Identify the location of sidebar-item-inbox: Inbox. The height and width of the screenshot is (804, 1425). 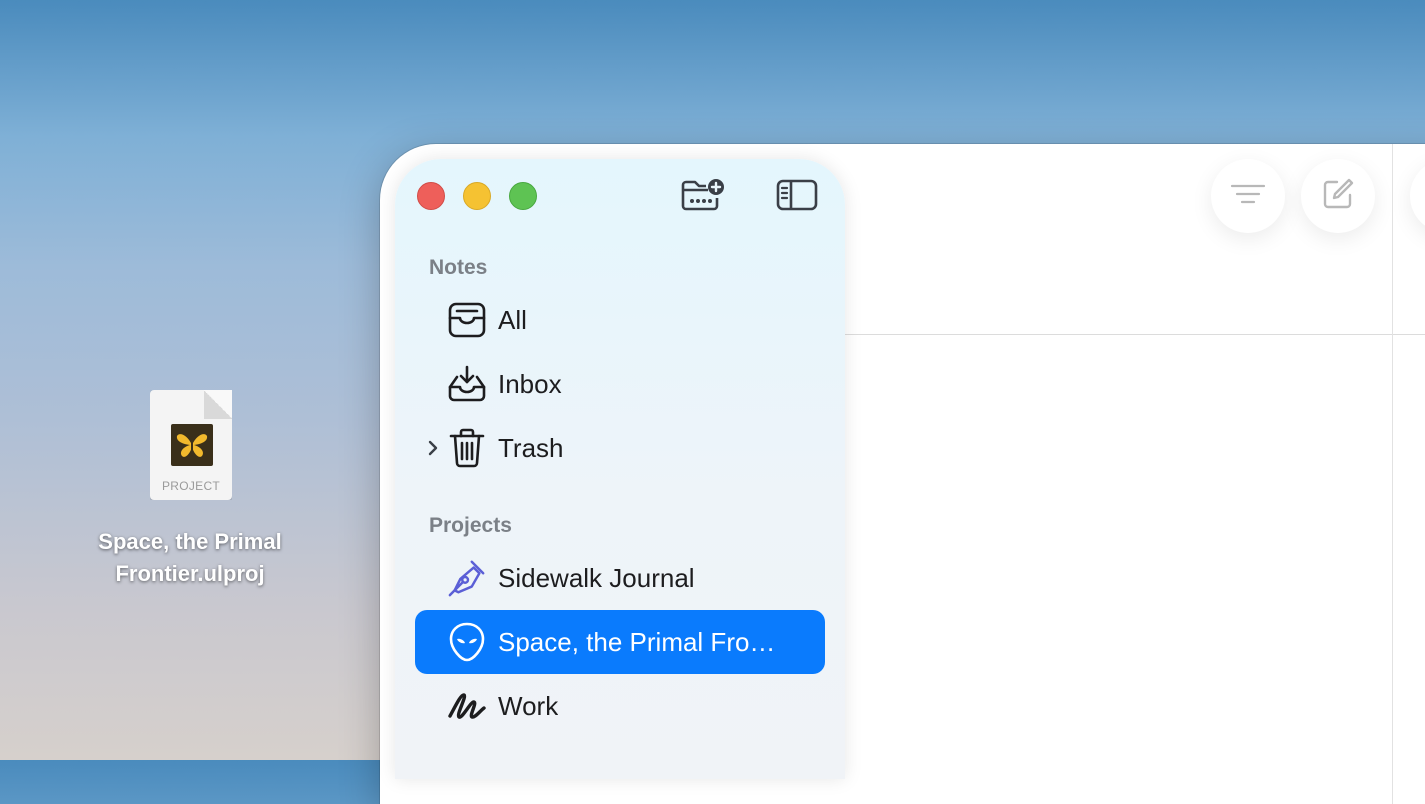
(620, 384).